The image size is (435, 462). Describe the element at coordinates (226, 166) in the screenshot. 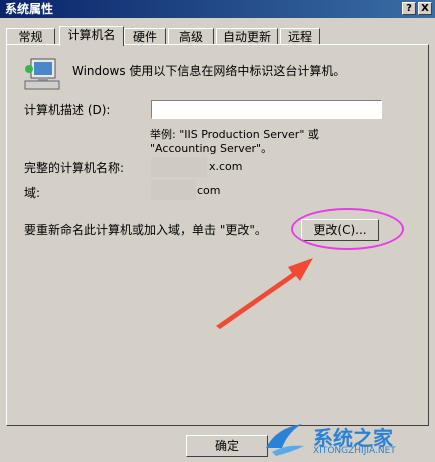

I see `full-name-value: x.com` at that location.